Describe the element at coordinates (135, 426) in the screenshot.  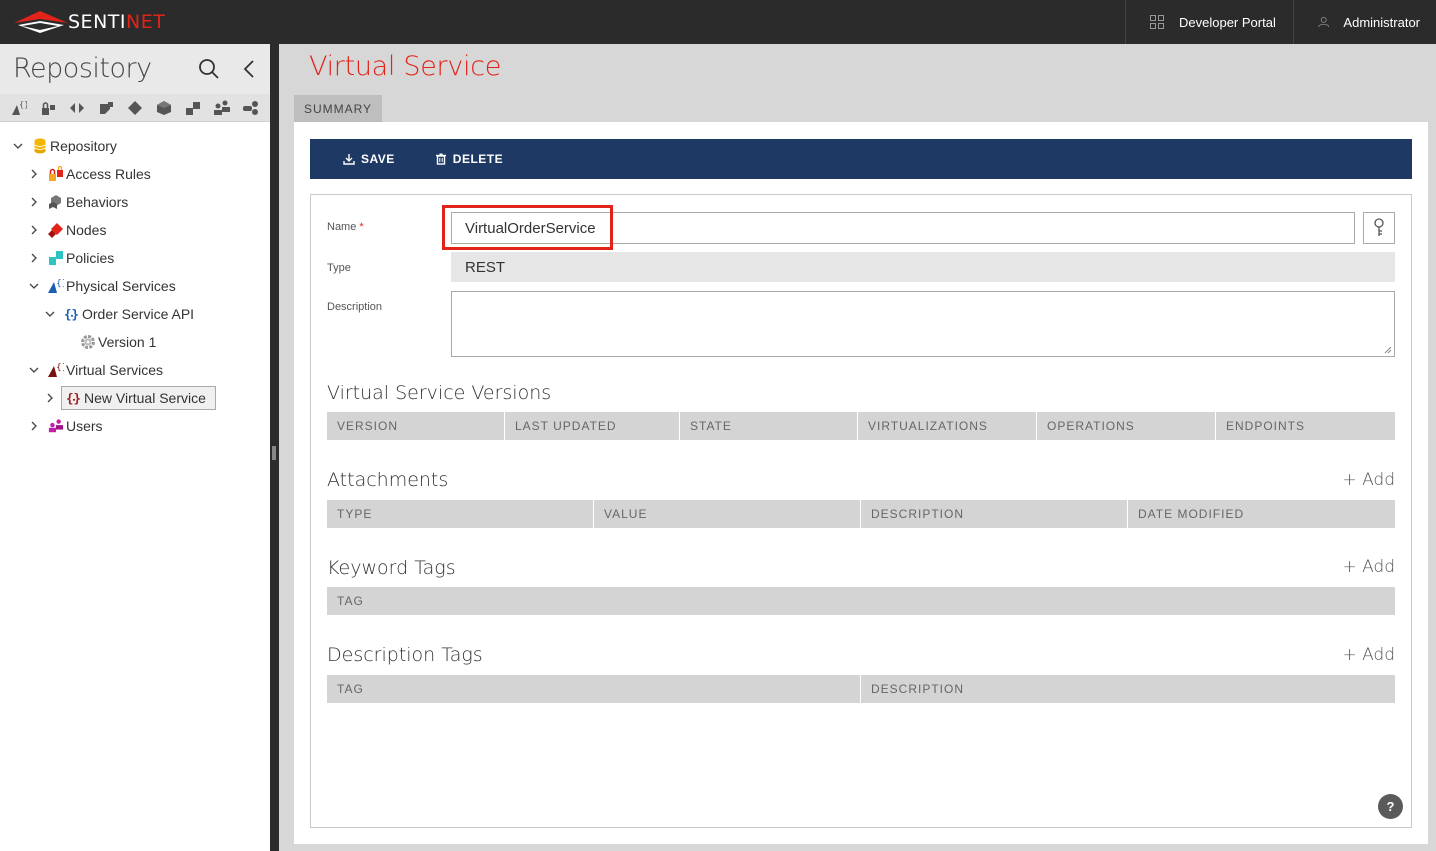
I see `tree-item-users: Users` at that location.